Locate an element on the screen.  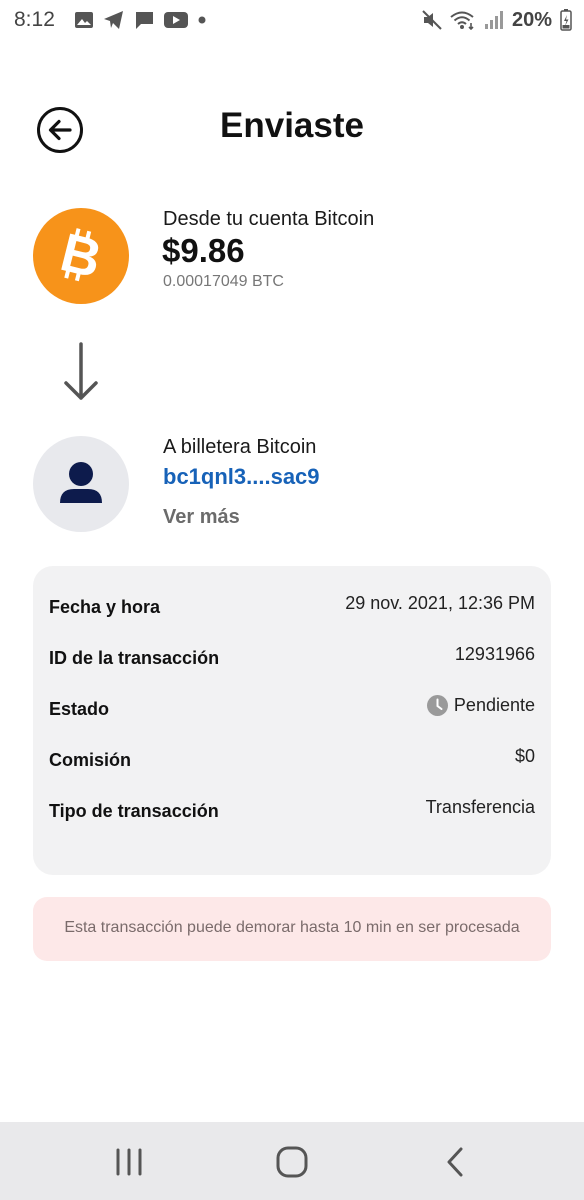
bitcoin-icon: B is located at coordinates (81, 256).